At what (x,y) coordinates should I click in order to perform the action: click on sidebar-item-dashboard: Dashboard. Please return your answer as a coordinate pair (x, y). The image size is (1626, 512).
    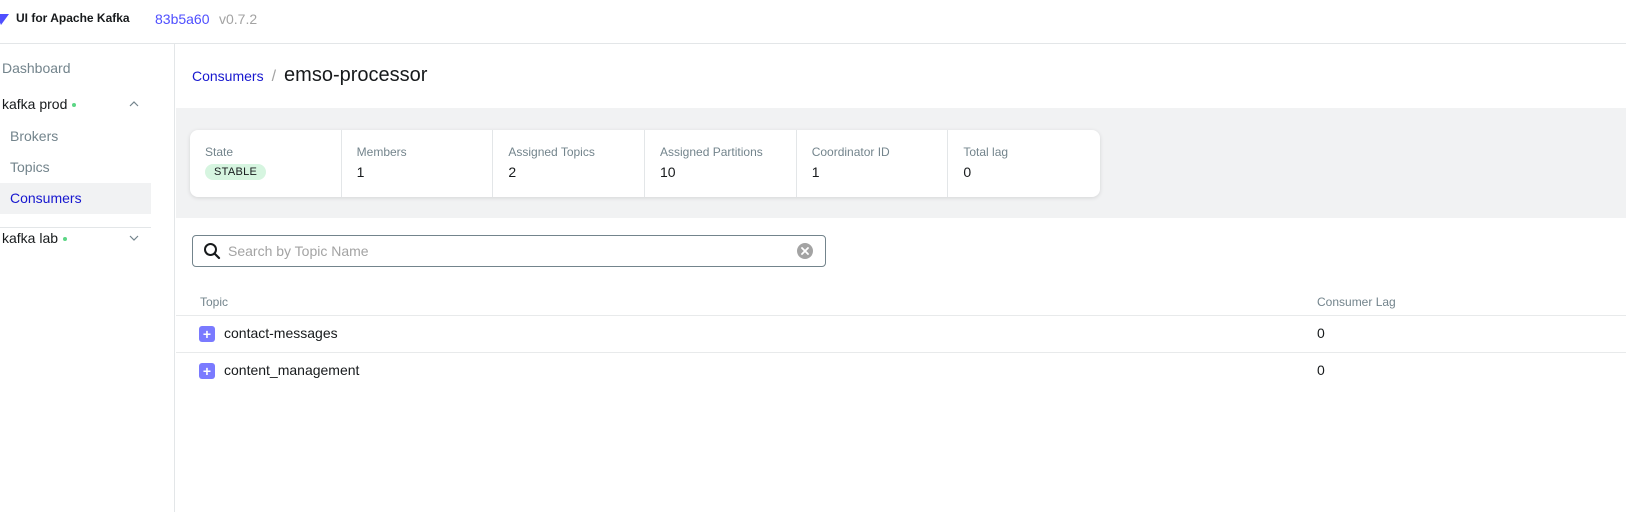
    Looking at the image, I should click on (36, 68).